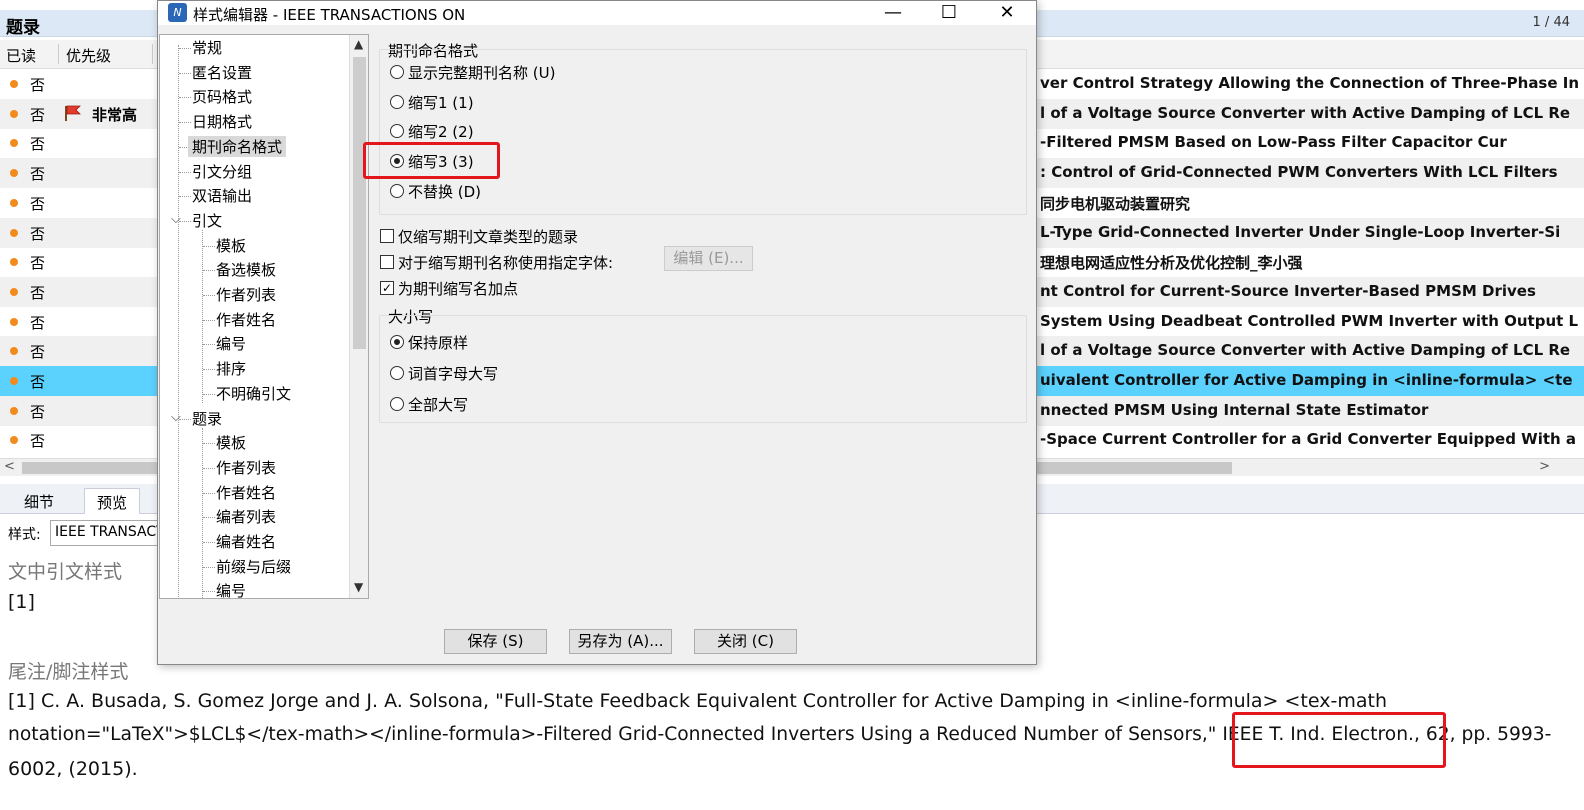  Describe the element at coordinates (453, 374) in the screenshot. I see `case-label-1: 词首字母大写` at that location.